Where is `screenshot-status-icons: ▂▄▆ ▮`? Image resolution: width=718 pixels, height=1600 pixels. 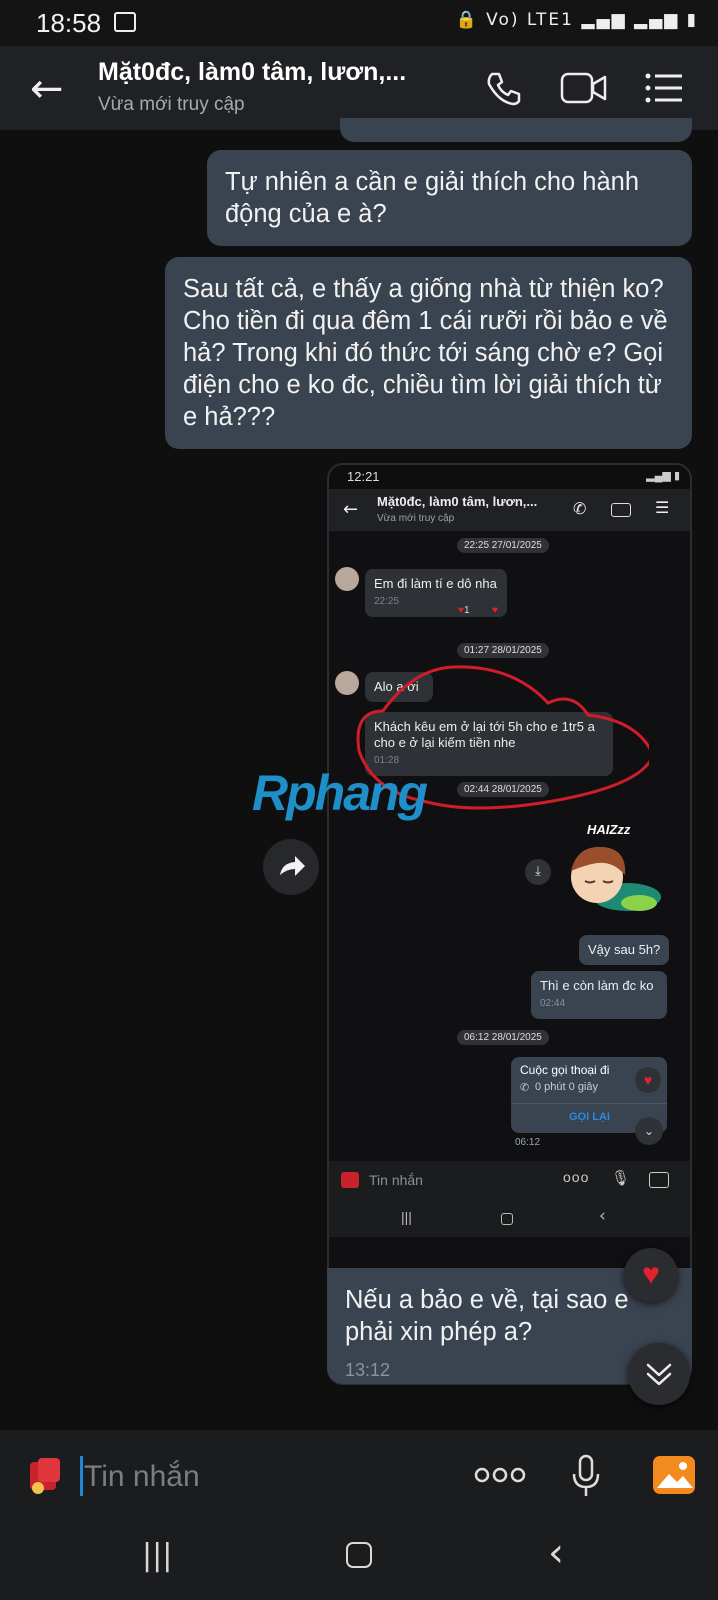
screenshot-status-icons: ▂▄▆ ▮ is located at coordinates (663, 476).